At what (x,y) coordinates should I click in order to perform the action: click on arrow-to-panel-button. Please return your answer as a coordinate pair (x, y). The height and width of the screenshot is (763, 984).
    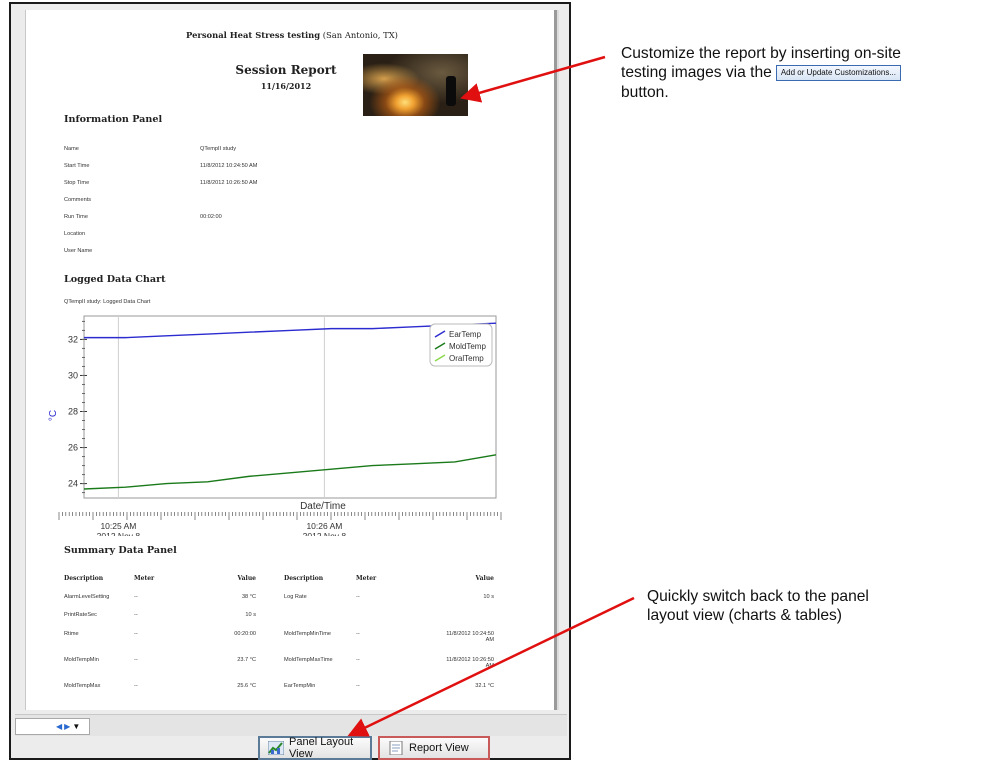
    Looking at the image, I should click on (491, 666).